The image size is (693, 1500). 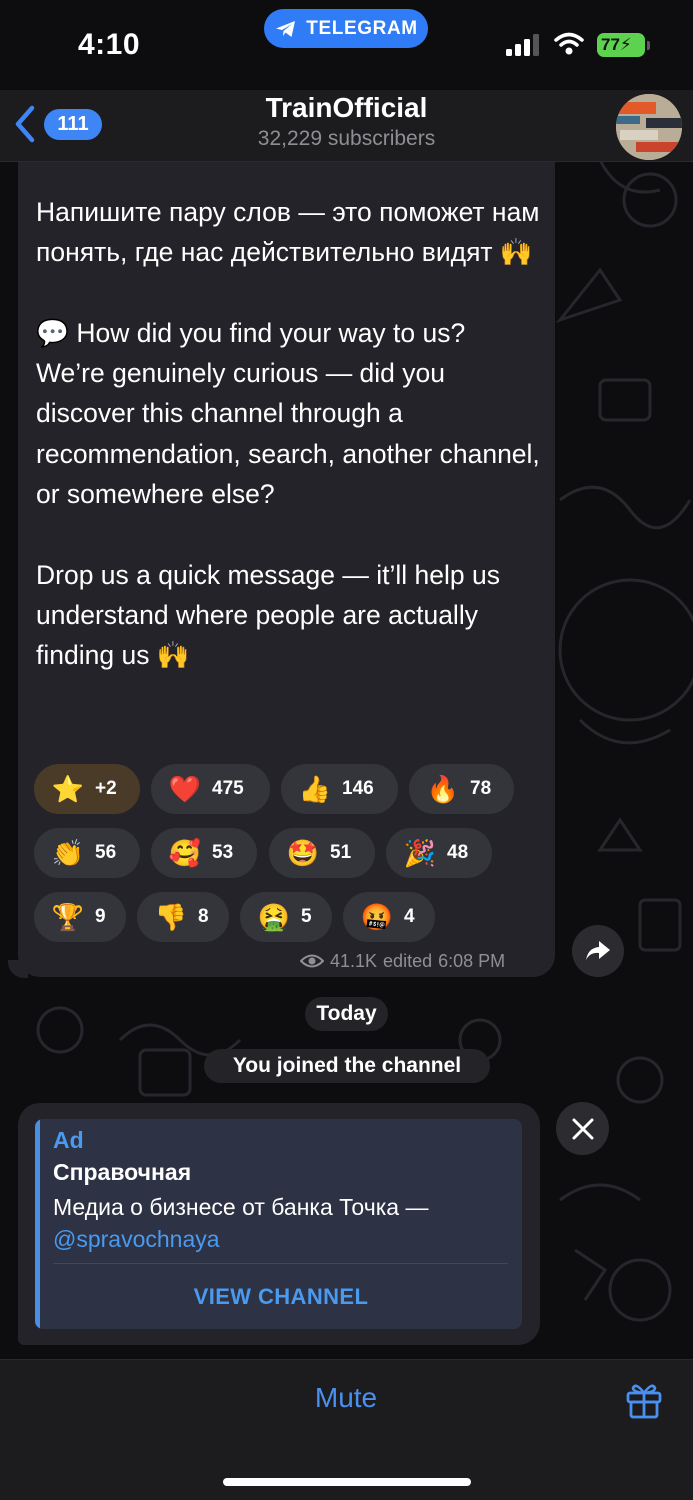 I want to click on reaction-thumbs-down: 👎 8, so click(x=183, y=917).